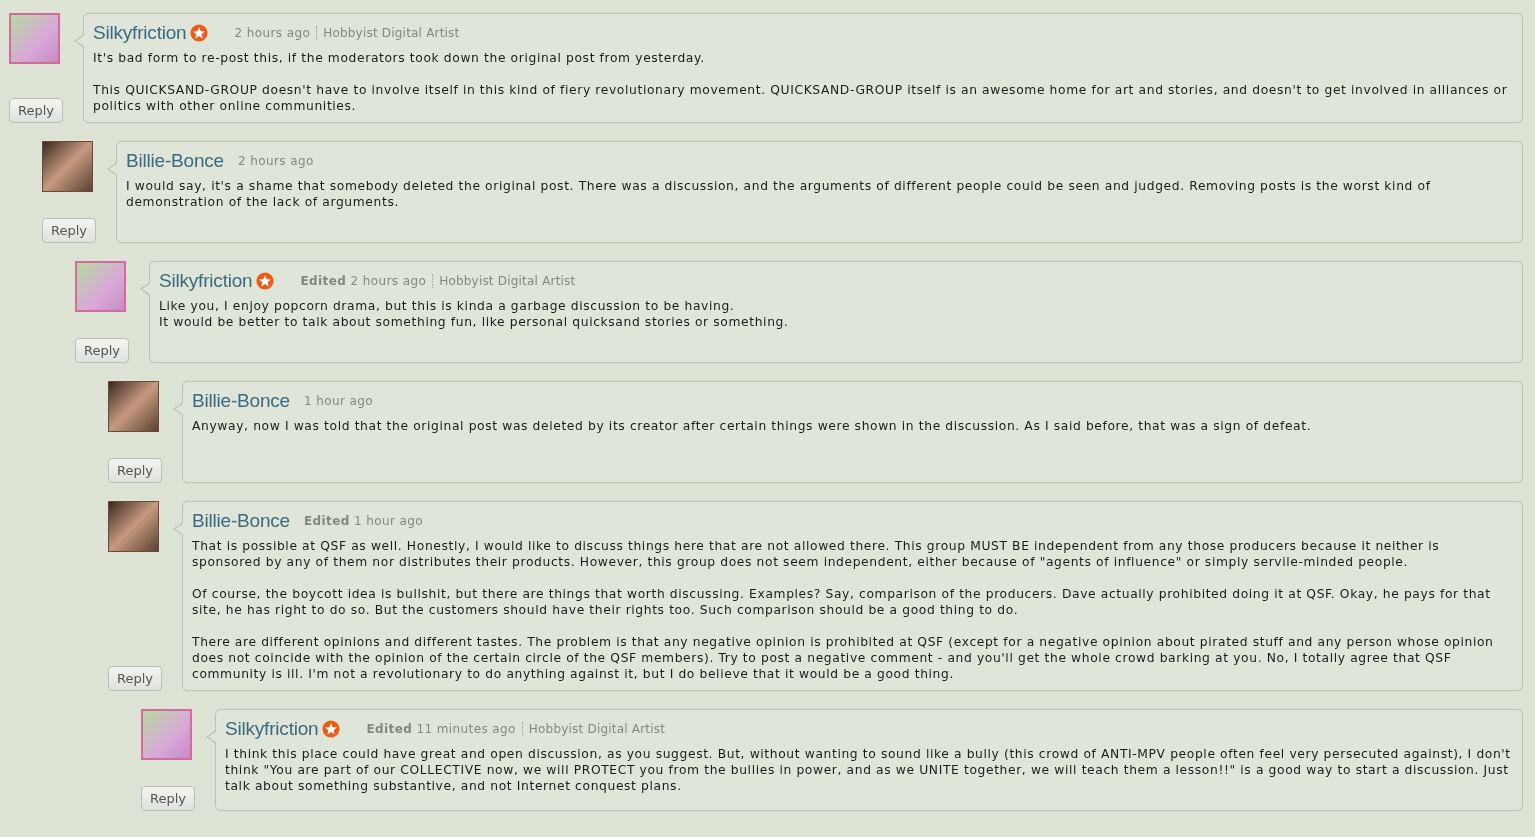 The height and width of the screenshot is (837, 1535). I want to click on comment-text: That is possible at QSF as well. Honestly, I would like to discuss things here that are not allowed there. This group MUST BE independent from any those producers because it neither is sponsored by any of them nor distributes their products. However, this group does not seem independent, either because of "agents of influence" or simply servile-minded people., so click(816, 554).